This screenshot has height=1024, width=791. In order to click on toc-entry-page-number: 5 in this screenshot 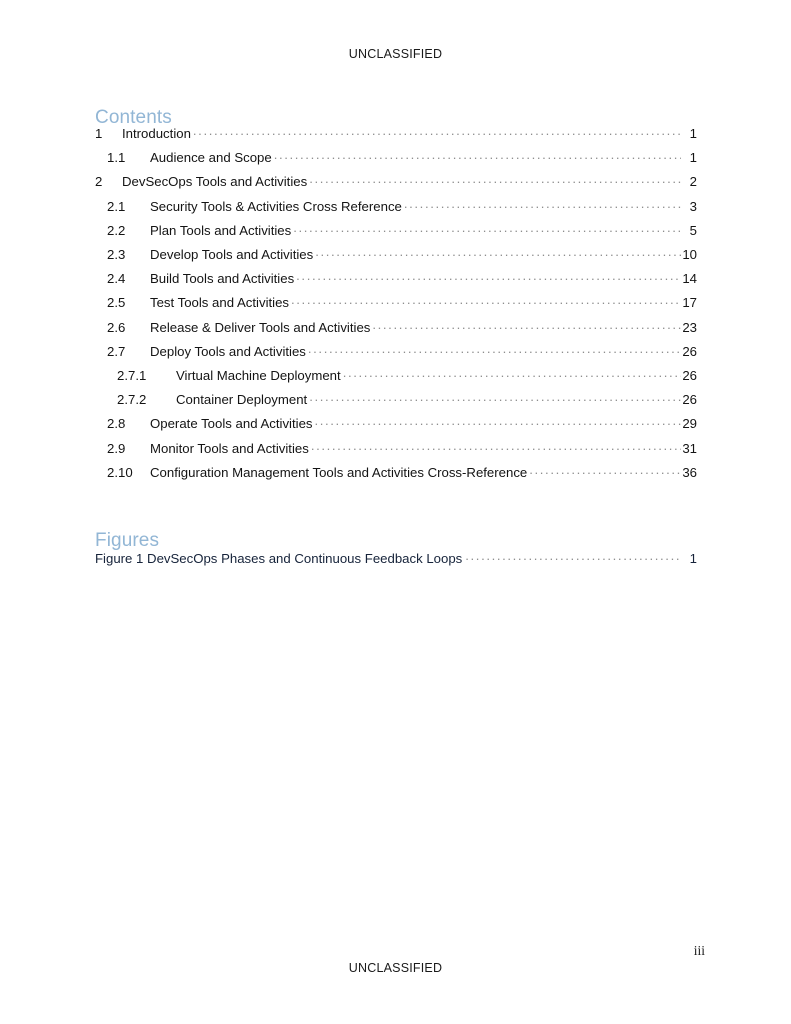, I will do `click(693, 230)`.